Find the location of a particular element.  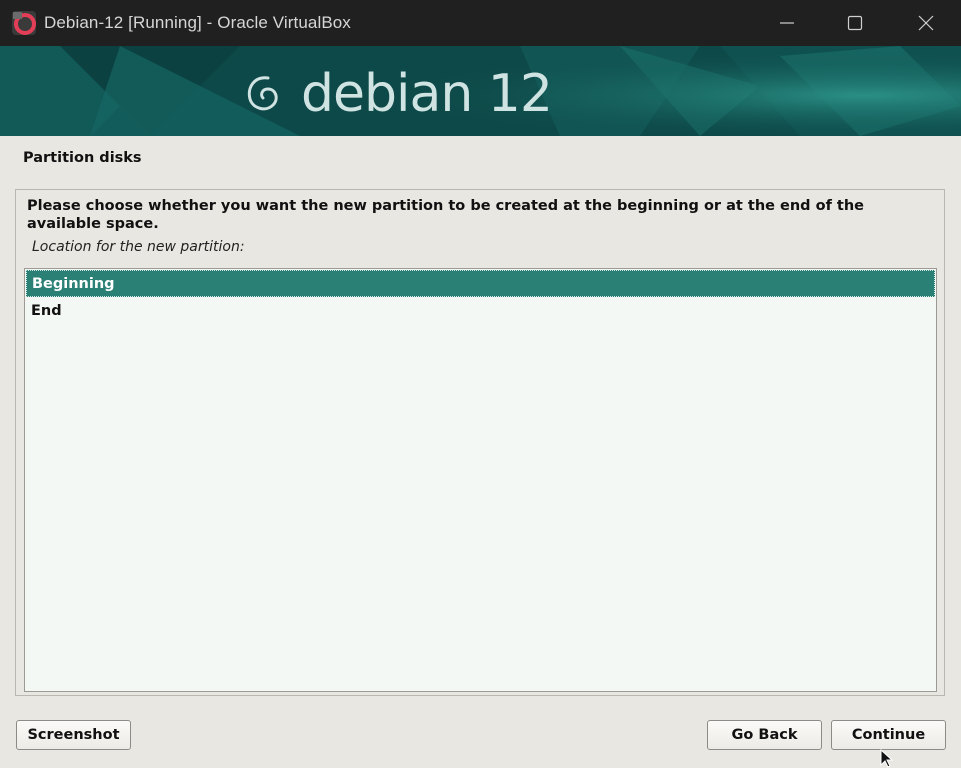

maximize-button is located at coordinates (855, 23).